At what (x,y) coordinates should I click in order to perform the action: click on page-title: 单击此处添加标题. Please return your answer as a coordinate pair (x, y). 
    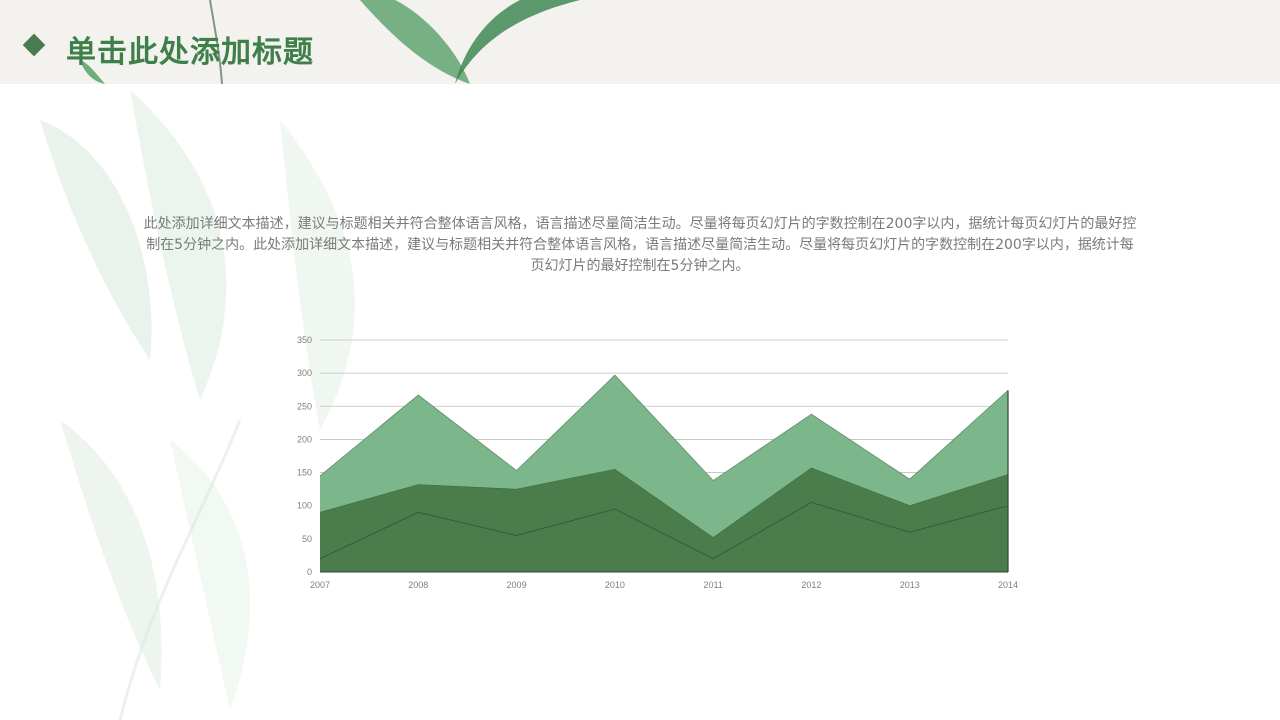
    Looking at the image, I should click on (190, 52).